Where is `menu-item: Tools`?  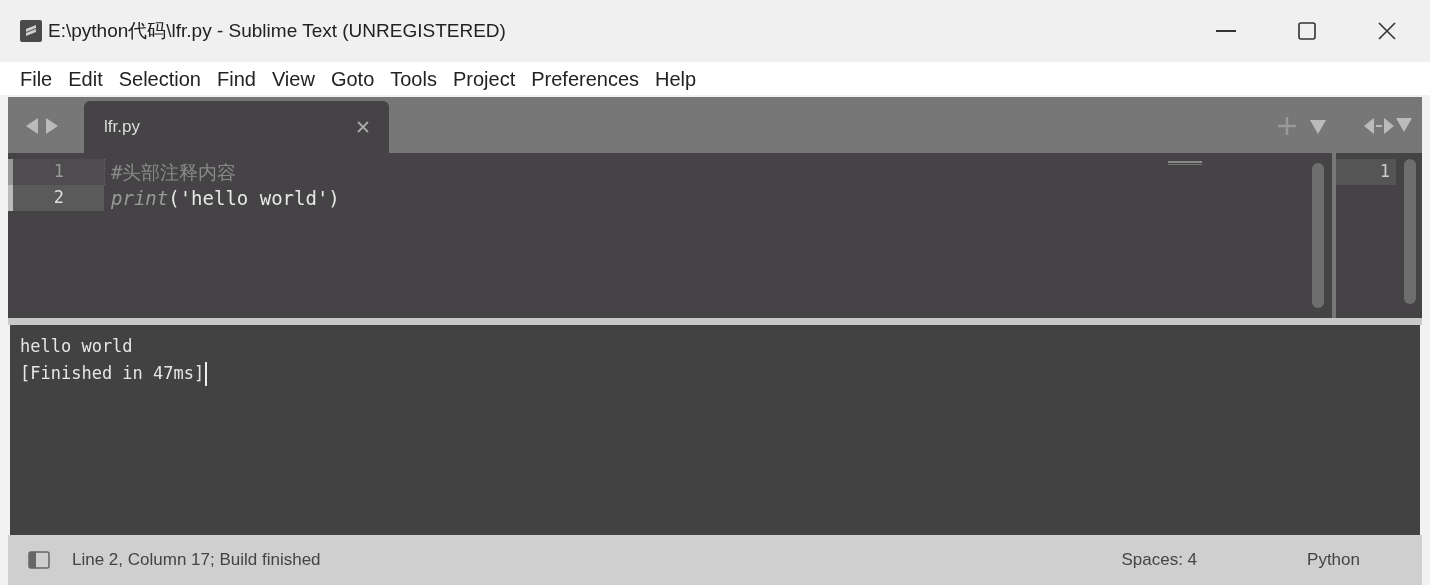
menu-item: Tools is located at coordinates (417, 78).